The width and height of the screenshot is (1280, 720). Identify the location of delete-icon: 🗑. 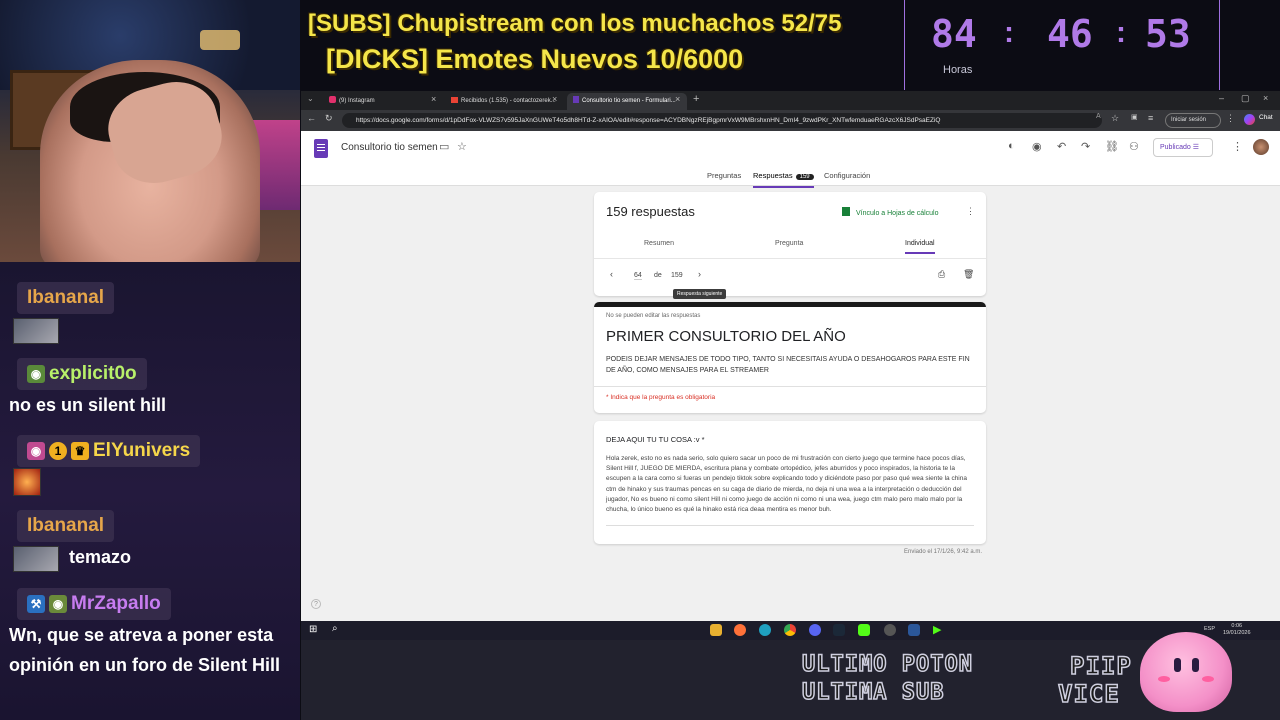
(968, 274).